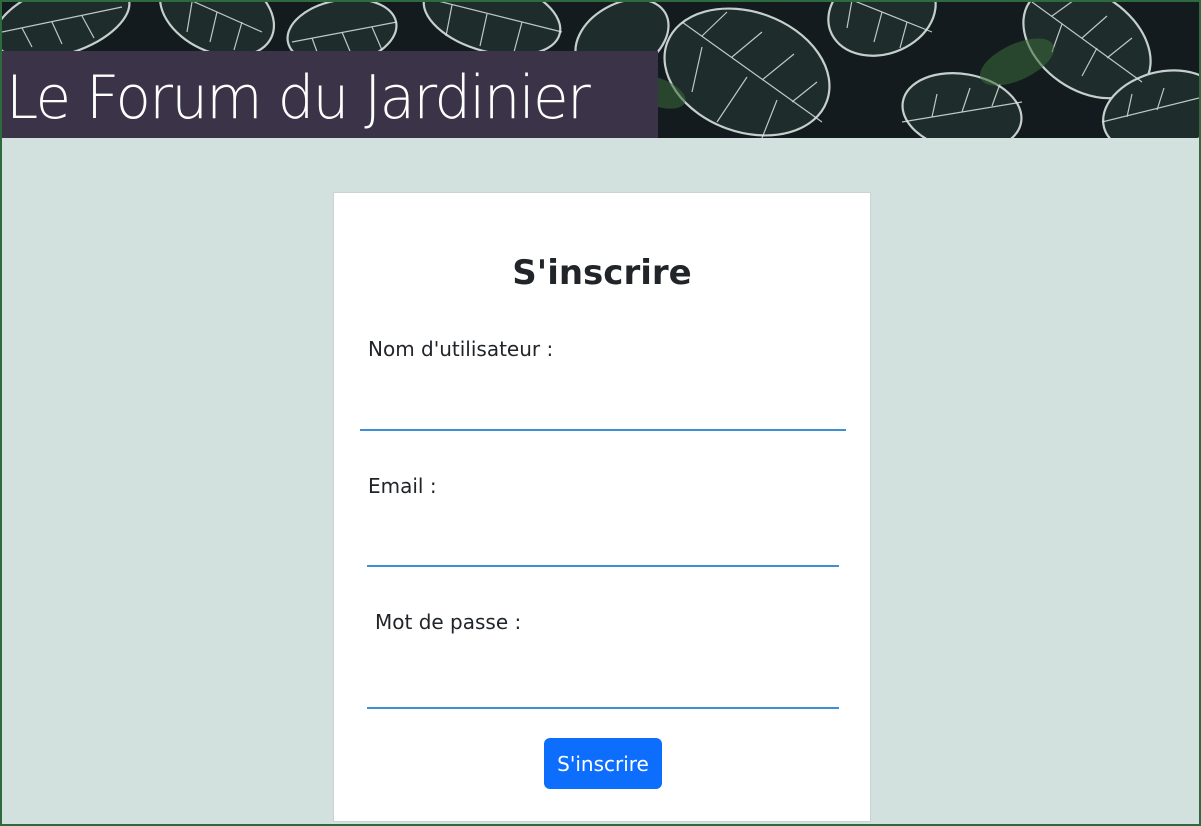 This screenshot has height=826, width=1201. Describe the element at coordinates (603, 547) in the screenshot. I see `email-input` at that location.